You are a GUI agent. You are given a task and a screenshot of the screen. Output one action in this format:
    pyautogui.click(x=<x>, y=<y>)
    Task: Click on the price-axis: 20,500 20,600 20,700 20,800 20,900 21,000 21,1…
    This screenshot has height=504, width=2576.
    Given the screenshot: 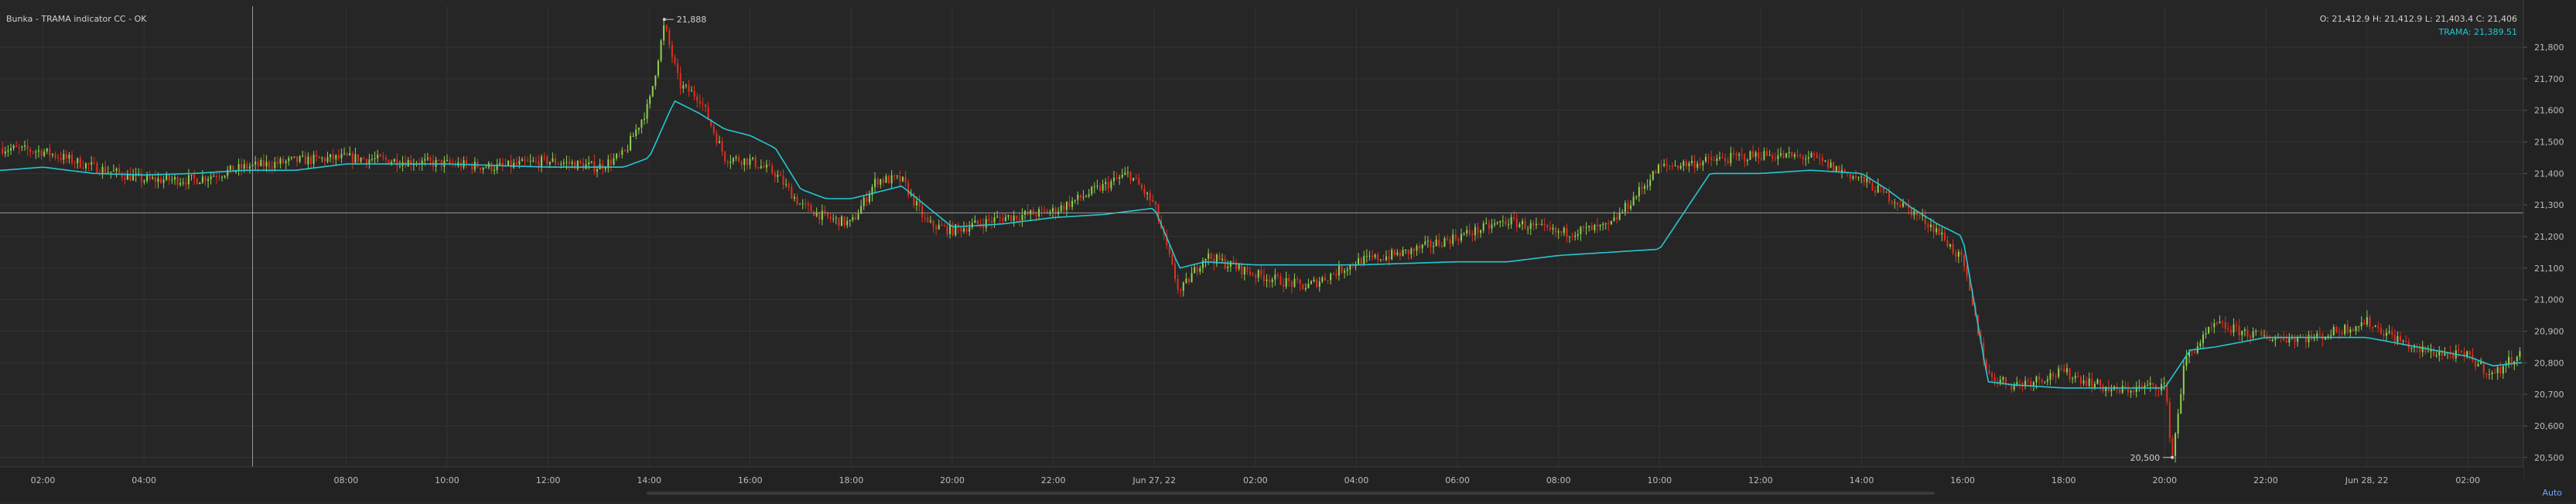 What is the action you would take?
    pyautogui.click(x=2549, y=251)
    